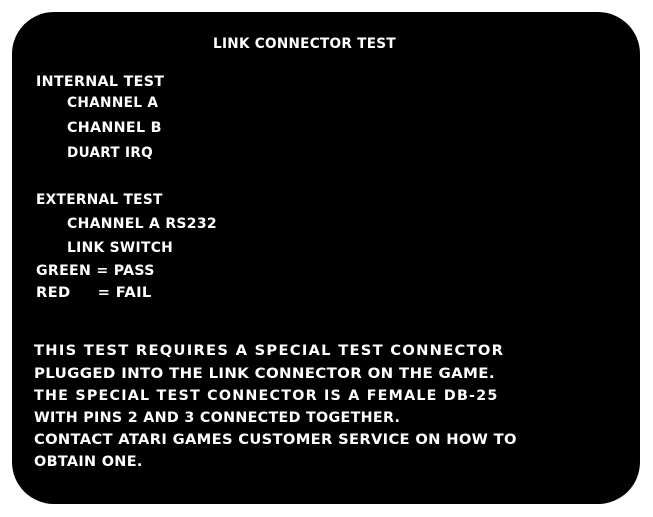 This screenshot has width=653, height=517. What do you see at coordinates (99, 200) in the screenshot?
I see `external-test-heading: EXTERNAL TEST` at bounding box center [99, 200].